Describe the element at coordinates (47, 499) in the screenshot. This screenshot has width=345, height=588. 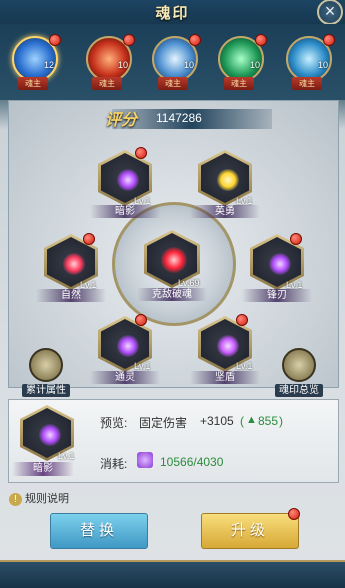
I see `rules-label: 规则说明` at that location.